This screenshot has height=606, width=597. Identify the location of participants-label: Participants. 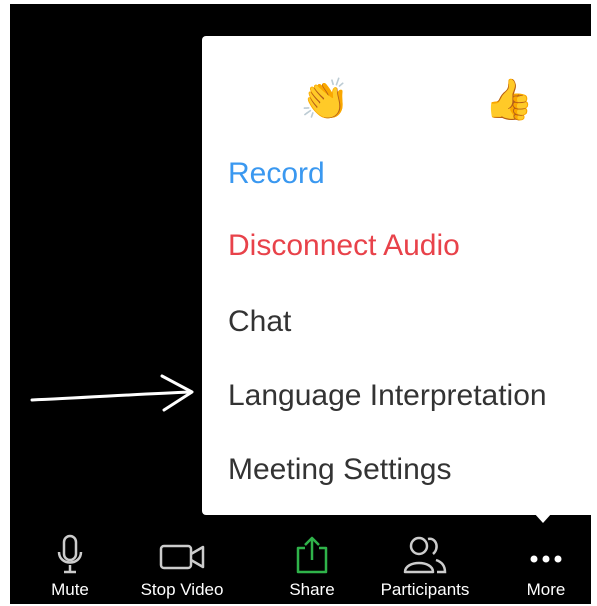
(425, 589).